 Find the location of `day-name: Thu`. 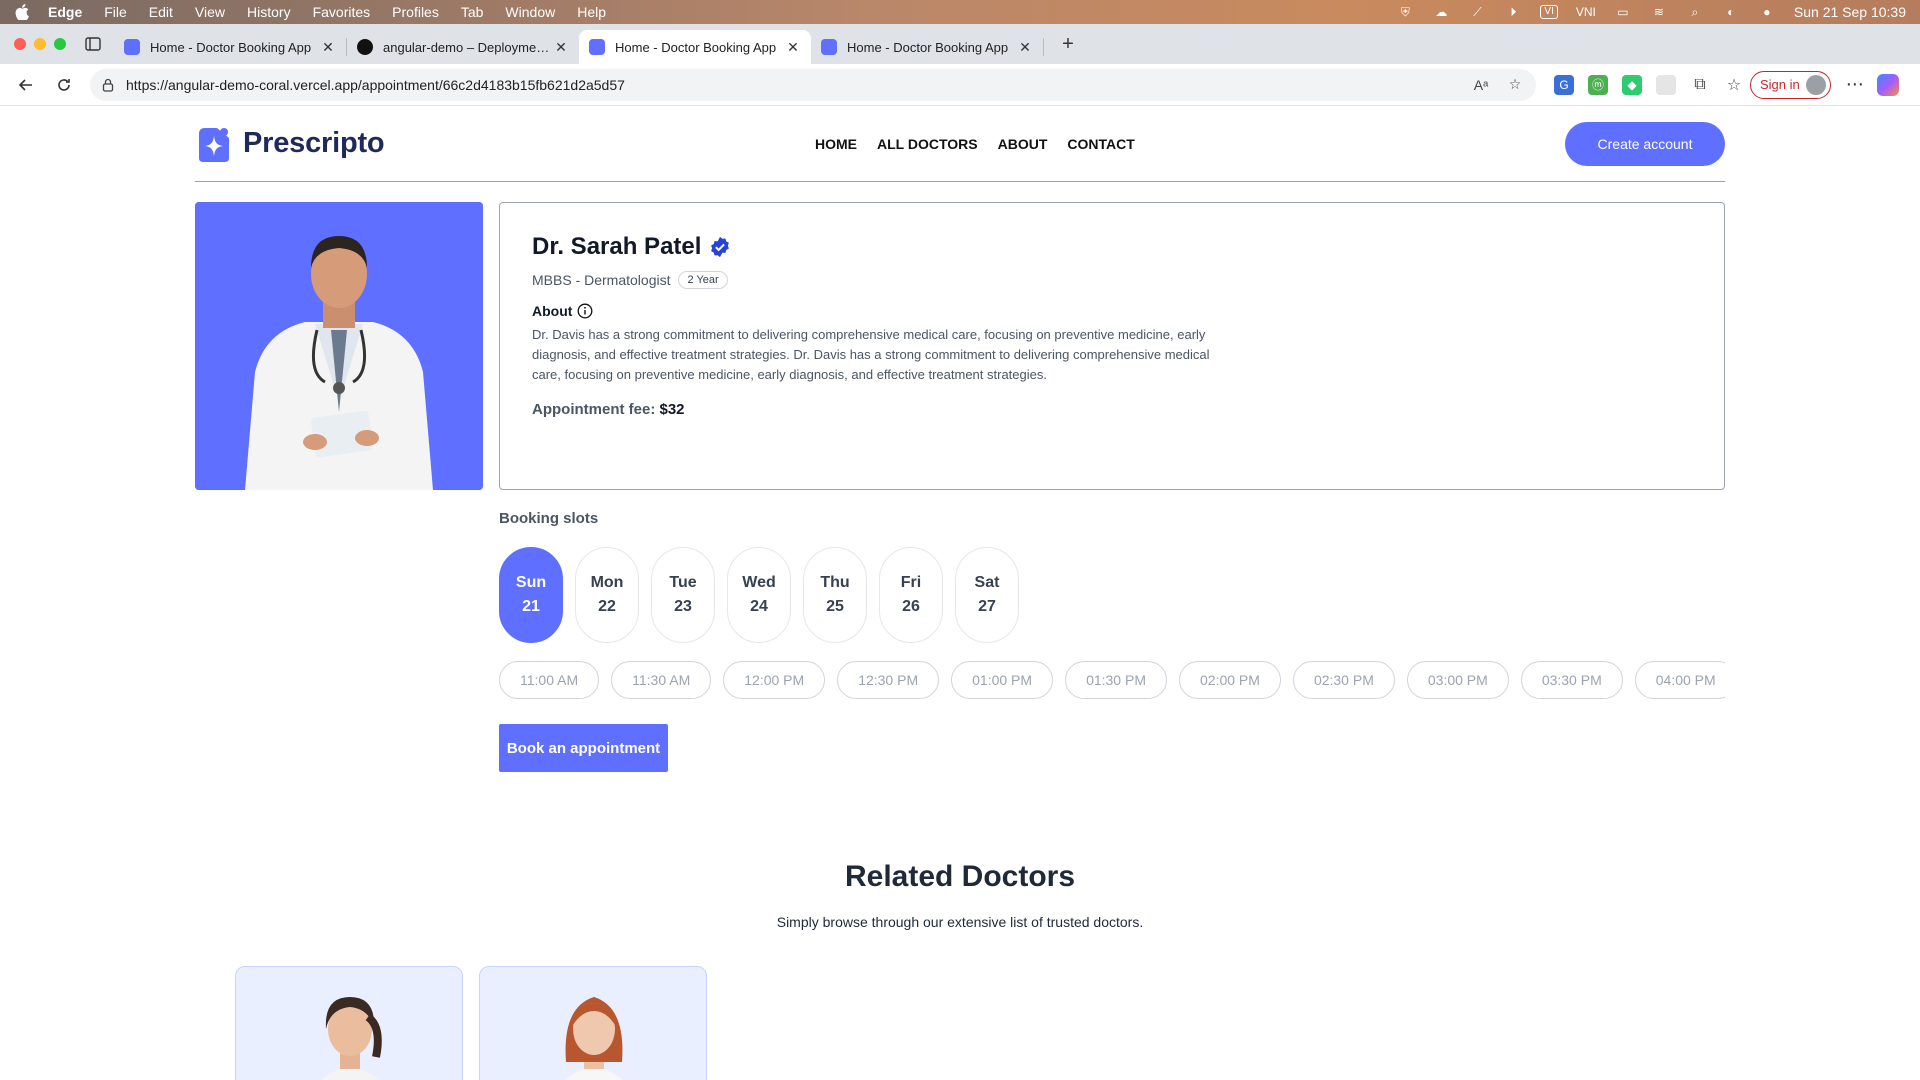

day-name: Thu is located at coordinates (835, 582).